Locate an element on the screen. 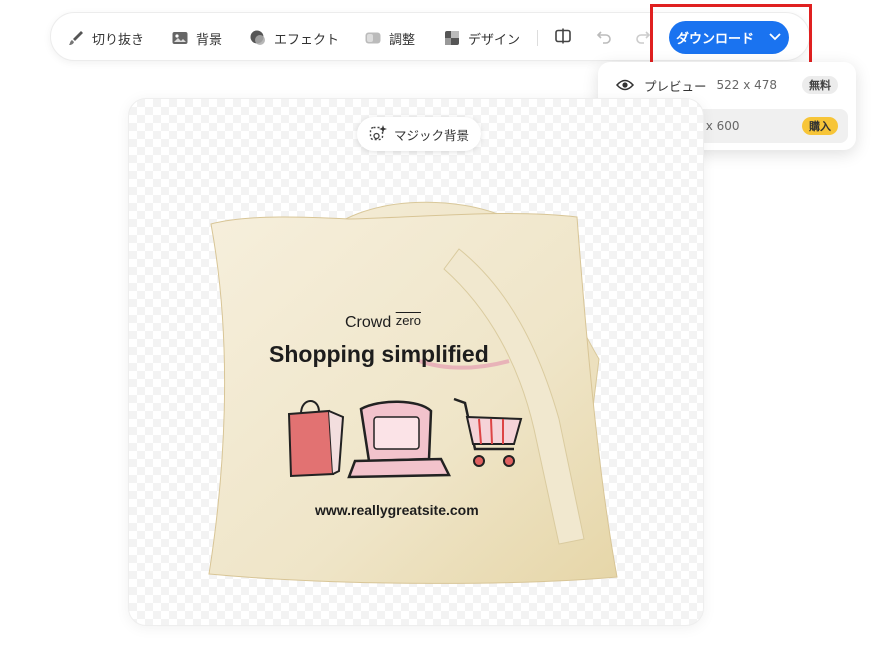 This screenshot has height=646, width=890. bag-brand-suffix: zero is located at coordinates (408, 320).